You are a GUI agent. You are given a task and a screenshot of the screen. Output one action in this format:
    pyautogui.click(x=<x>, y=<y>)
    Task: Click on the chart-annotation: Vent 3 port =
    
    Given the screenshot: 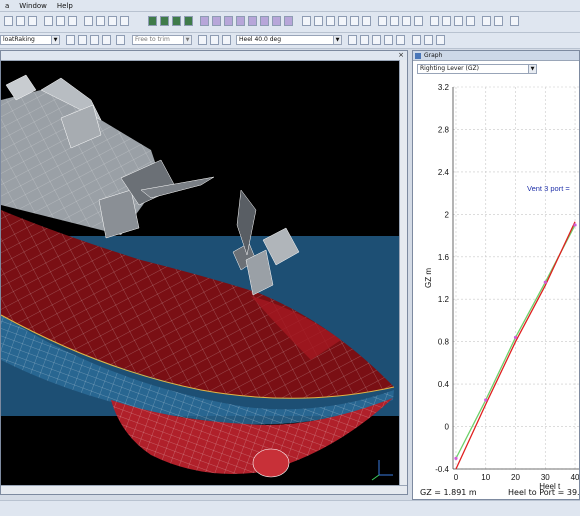 What is the action you would take?
    pyautogui.click(x=548, y=188)
    